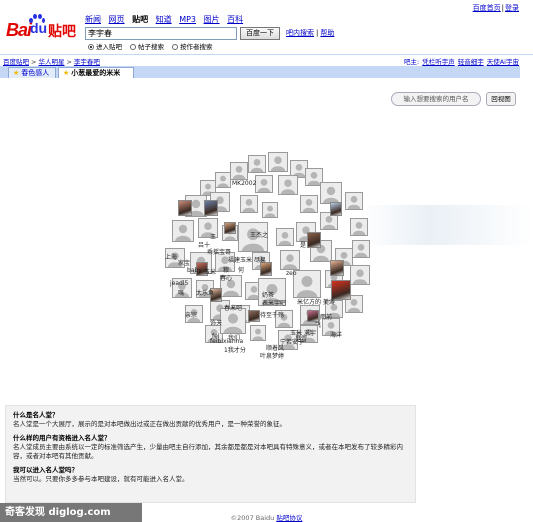 The width and height of the screenshot is (533, 522). What do you see at coordinates (36, 415) in the screenshot?
I see `faq-question: 什么是名人堂？` at bounding box center [36, 415].